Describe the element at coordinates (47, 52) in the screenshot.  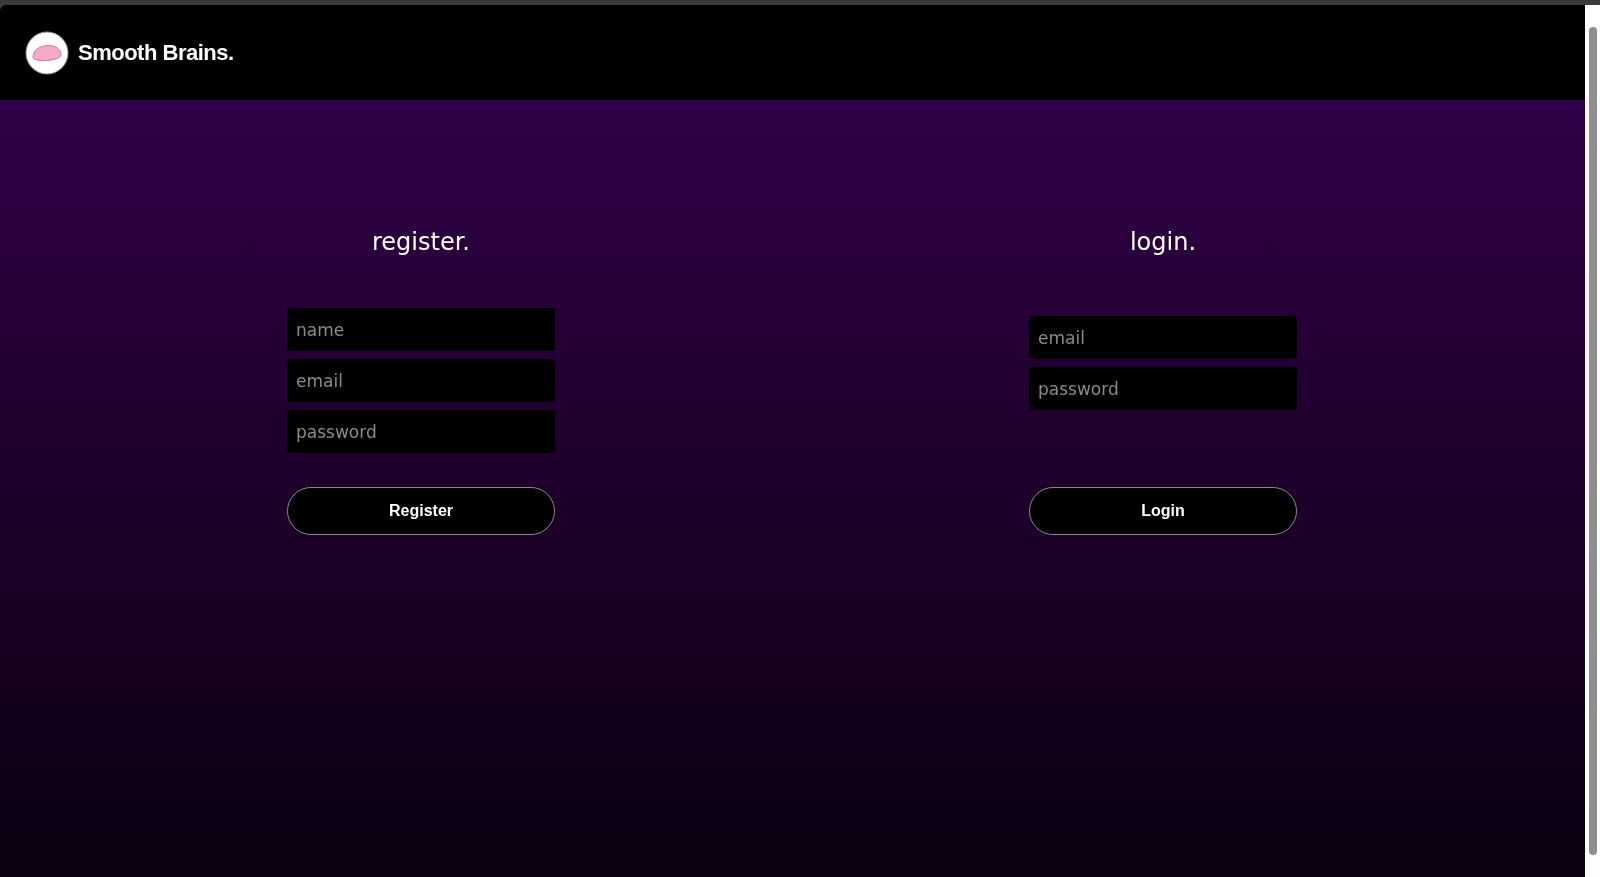
I see `brain-logo-icon` at that location.